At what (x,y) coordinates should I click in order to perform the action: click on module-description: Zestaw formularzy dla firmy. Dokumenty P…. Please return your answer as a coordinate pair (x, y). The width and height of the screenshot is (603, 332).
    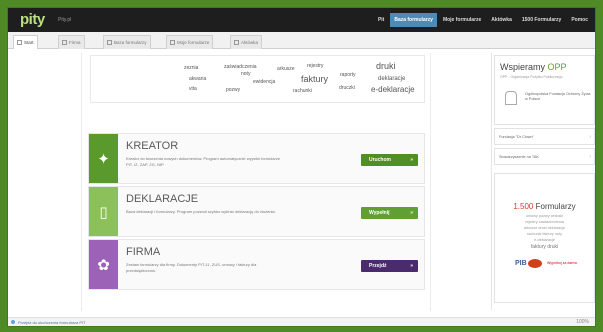
    Looking at the image, I should click on (191, 267).